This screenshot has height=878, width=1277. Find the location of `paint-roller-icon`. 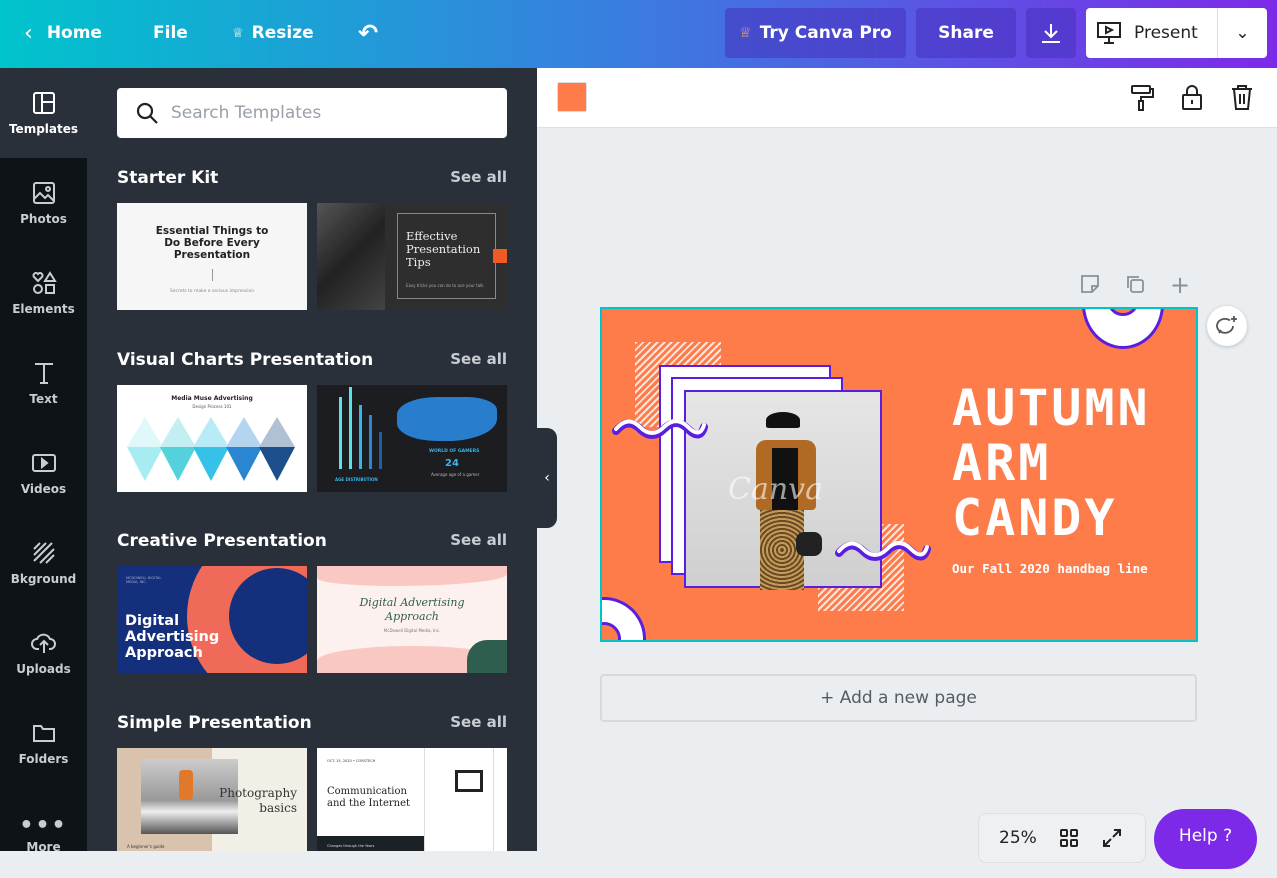

paint-roller-icon is located at coordinates (1142, 98).